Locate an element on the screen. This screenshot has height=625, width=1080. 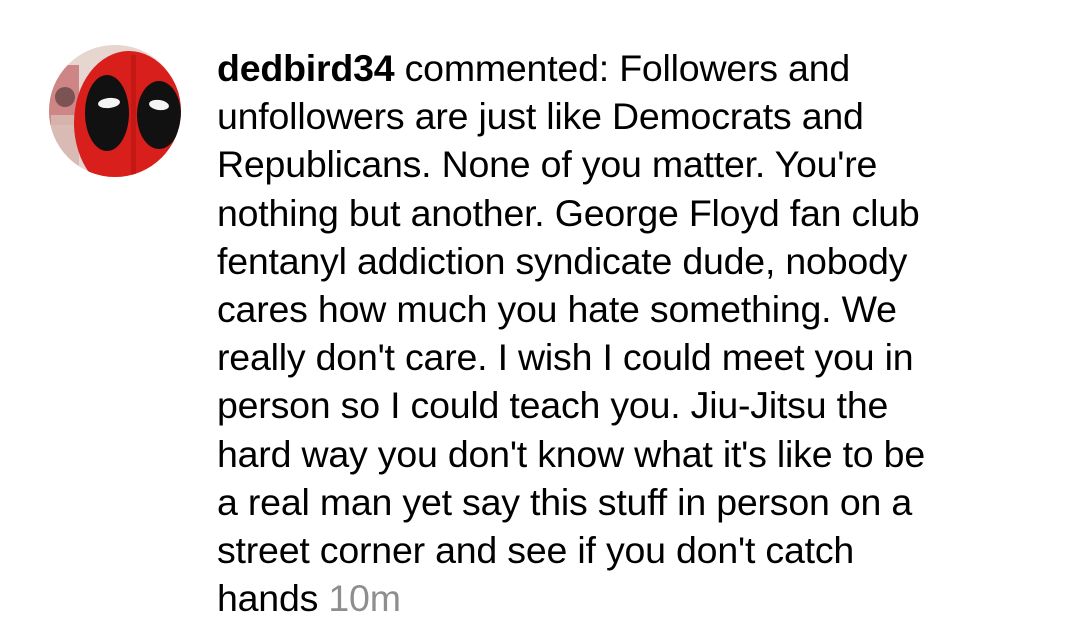
comment-timestamp: 10m is located at coordinates (364, 598).